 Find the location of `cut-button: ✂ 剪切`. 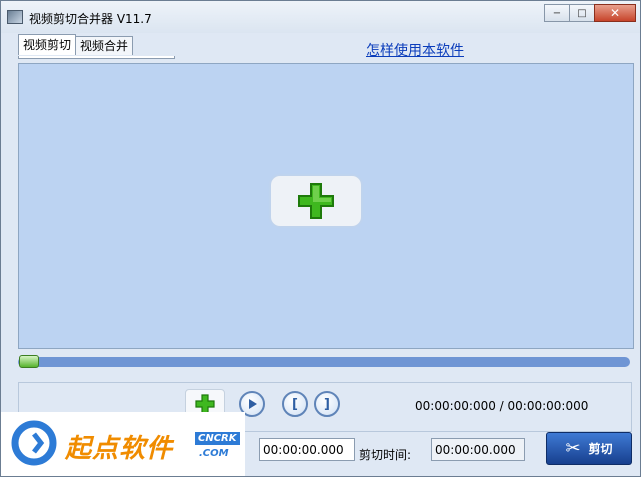

cut-button: ✂ 剪切 is located at coordinates (589, 448).